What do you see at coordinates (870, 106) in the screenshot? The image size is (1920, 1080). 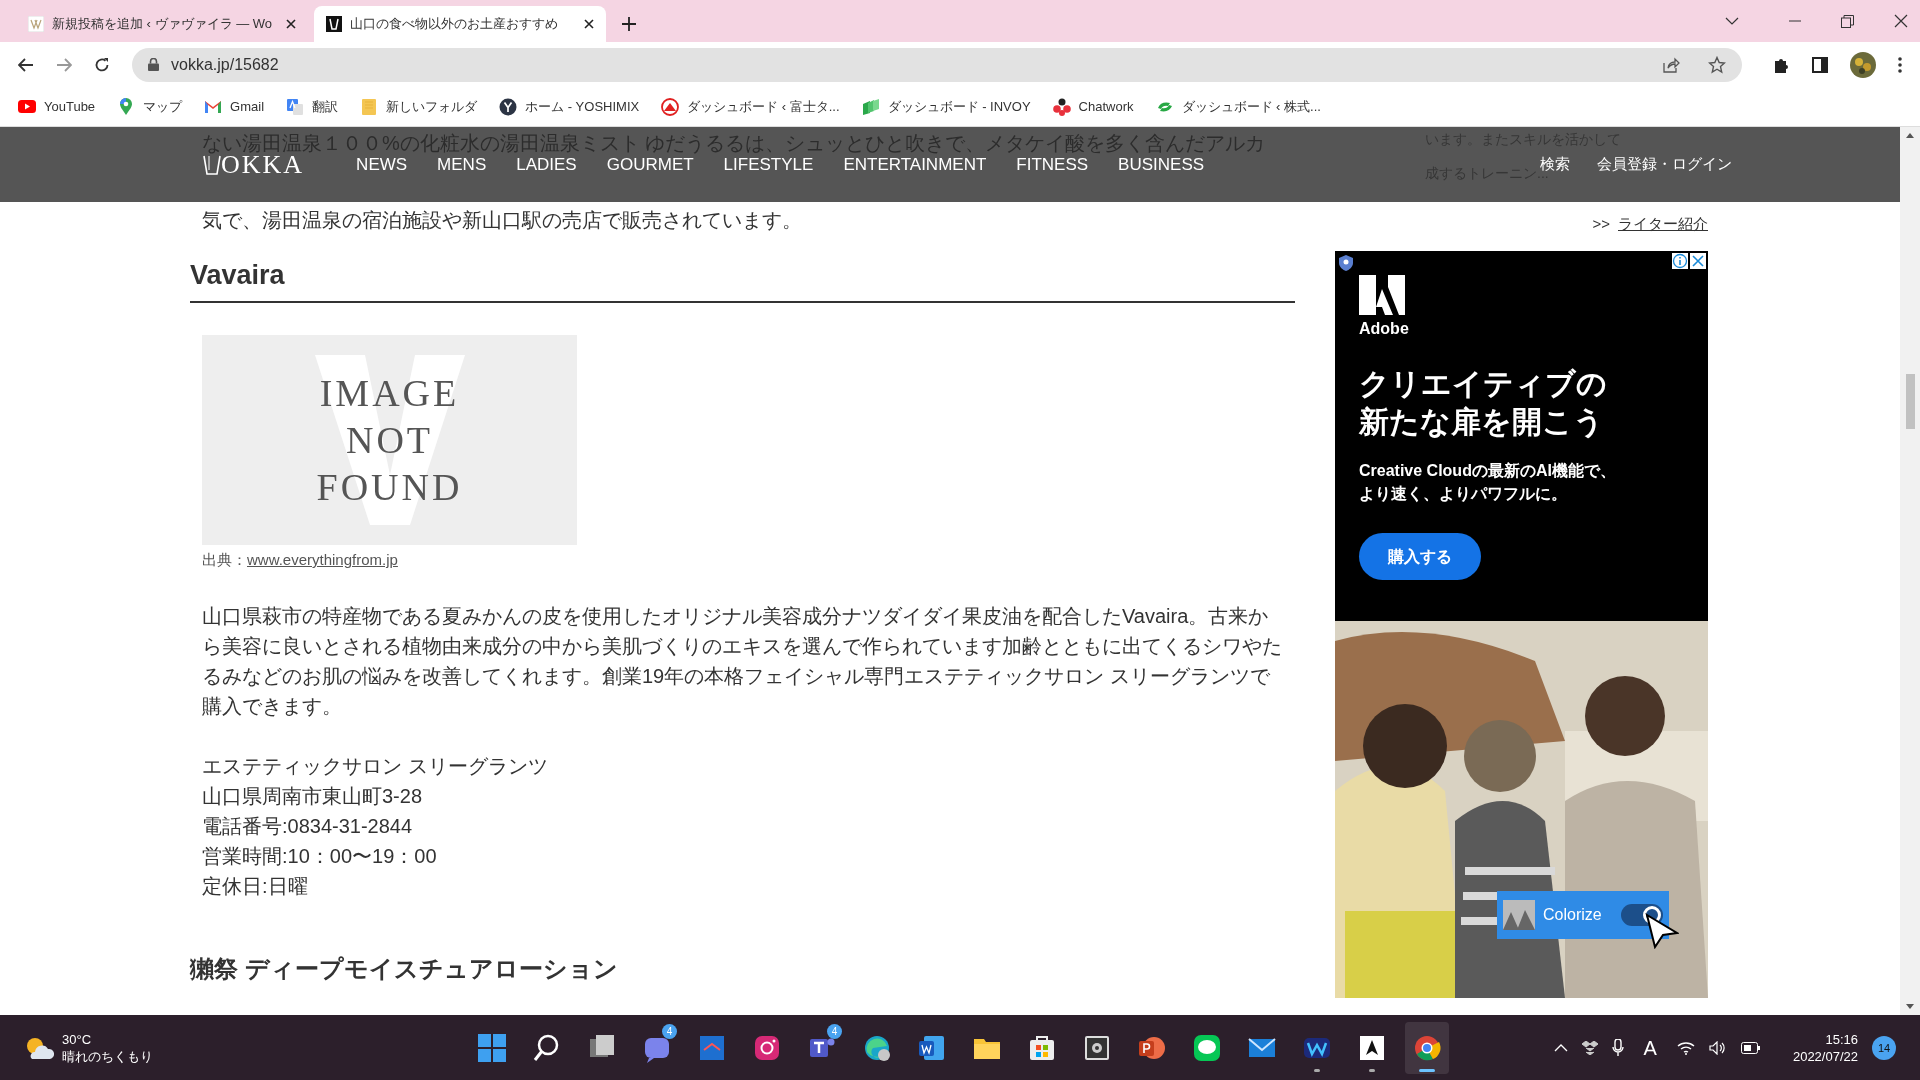 I see `stack-icon` at bounding box center [870, 106].